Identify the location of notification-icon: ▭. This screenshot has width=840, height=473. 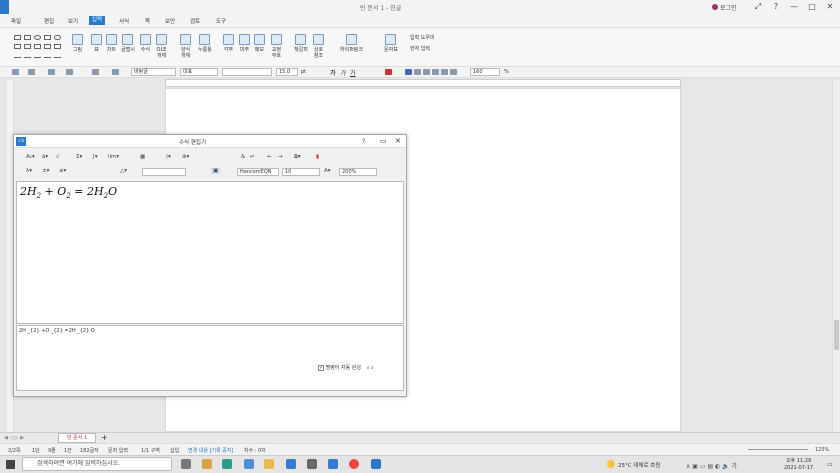
(830, 464).